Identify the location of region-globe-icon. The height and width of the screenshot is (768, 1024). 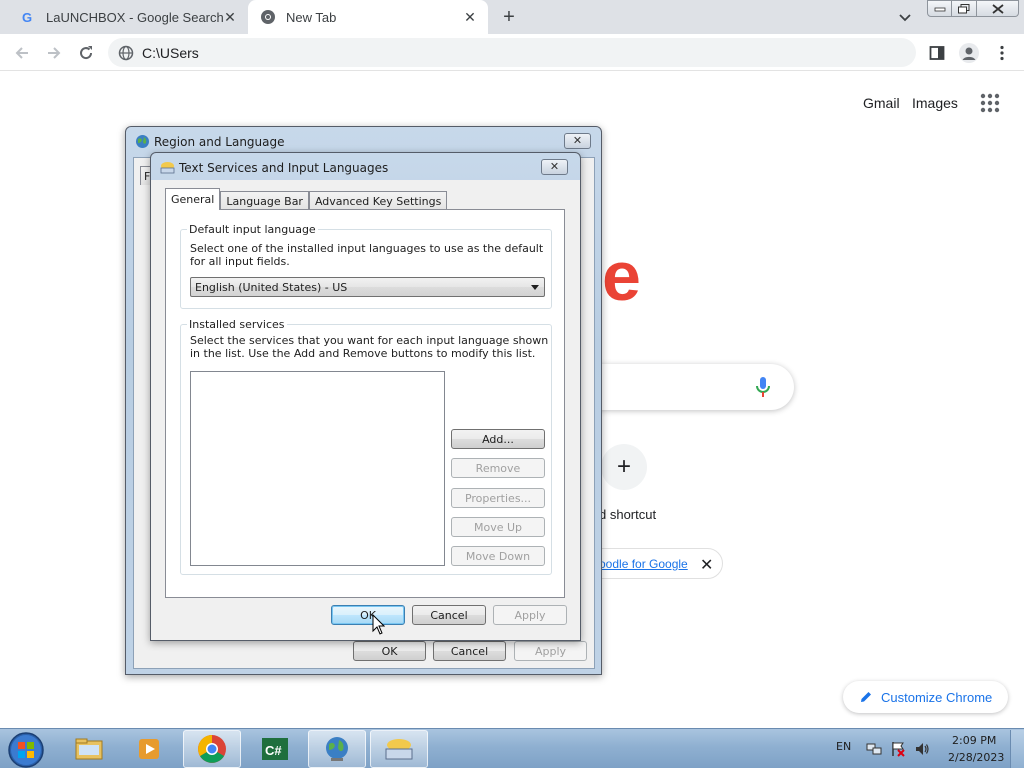
(337, 749).